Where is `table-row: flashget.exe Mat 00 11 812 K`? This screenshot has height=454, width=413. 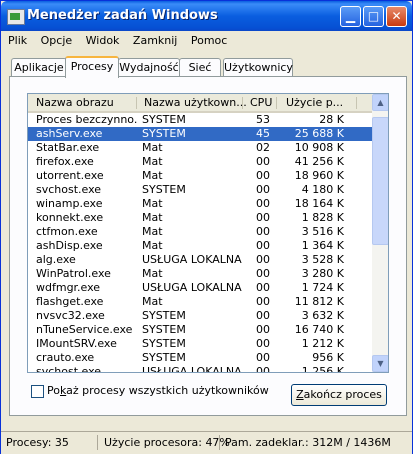
table-row: flashget.exe Mat 00 11 812 K is located at coordinates (200, 302).